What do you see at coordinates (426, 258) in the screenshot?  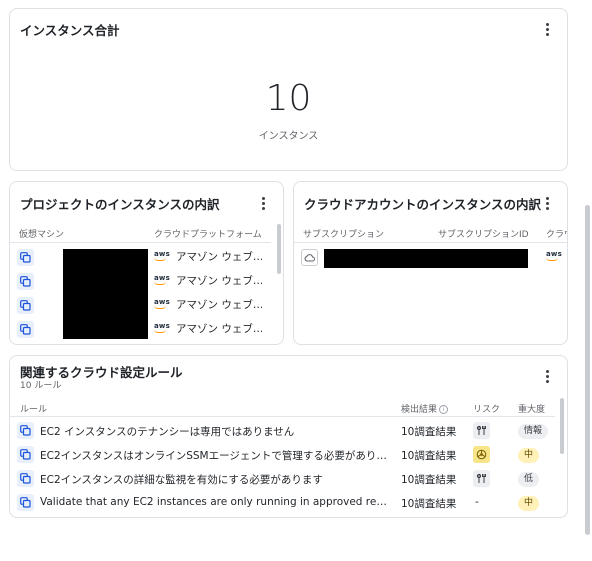 I see `redacted-subscription` at bounding box center [426, 258].